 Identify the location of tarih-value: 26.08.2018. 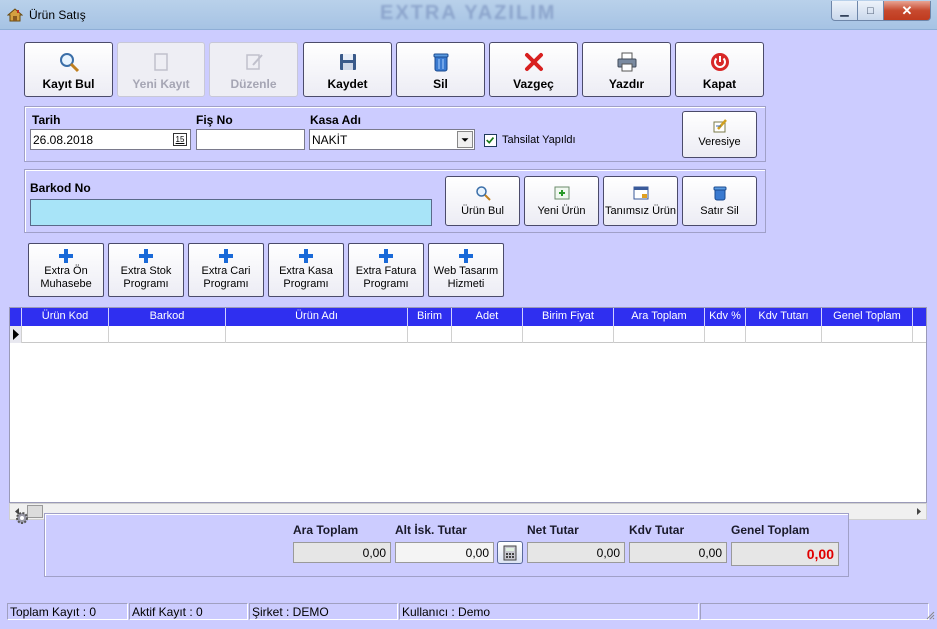
(63, 140).